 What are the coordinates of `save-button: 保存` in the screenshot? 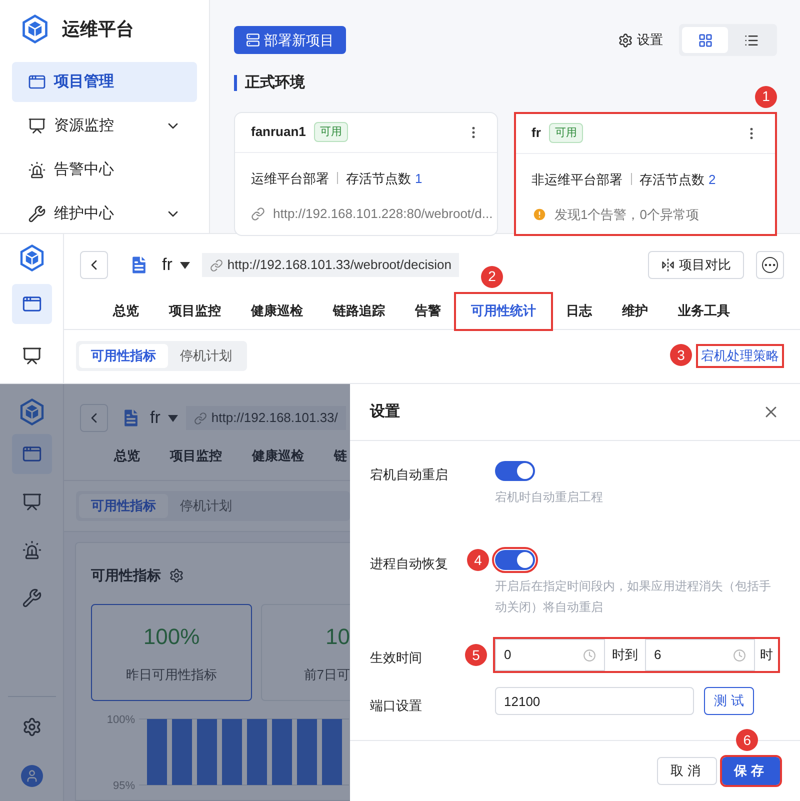 It's located at (751, 771).